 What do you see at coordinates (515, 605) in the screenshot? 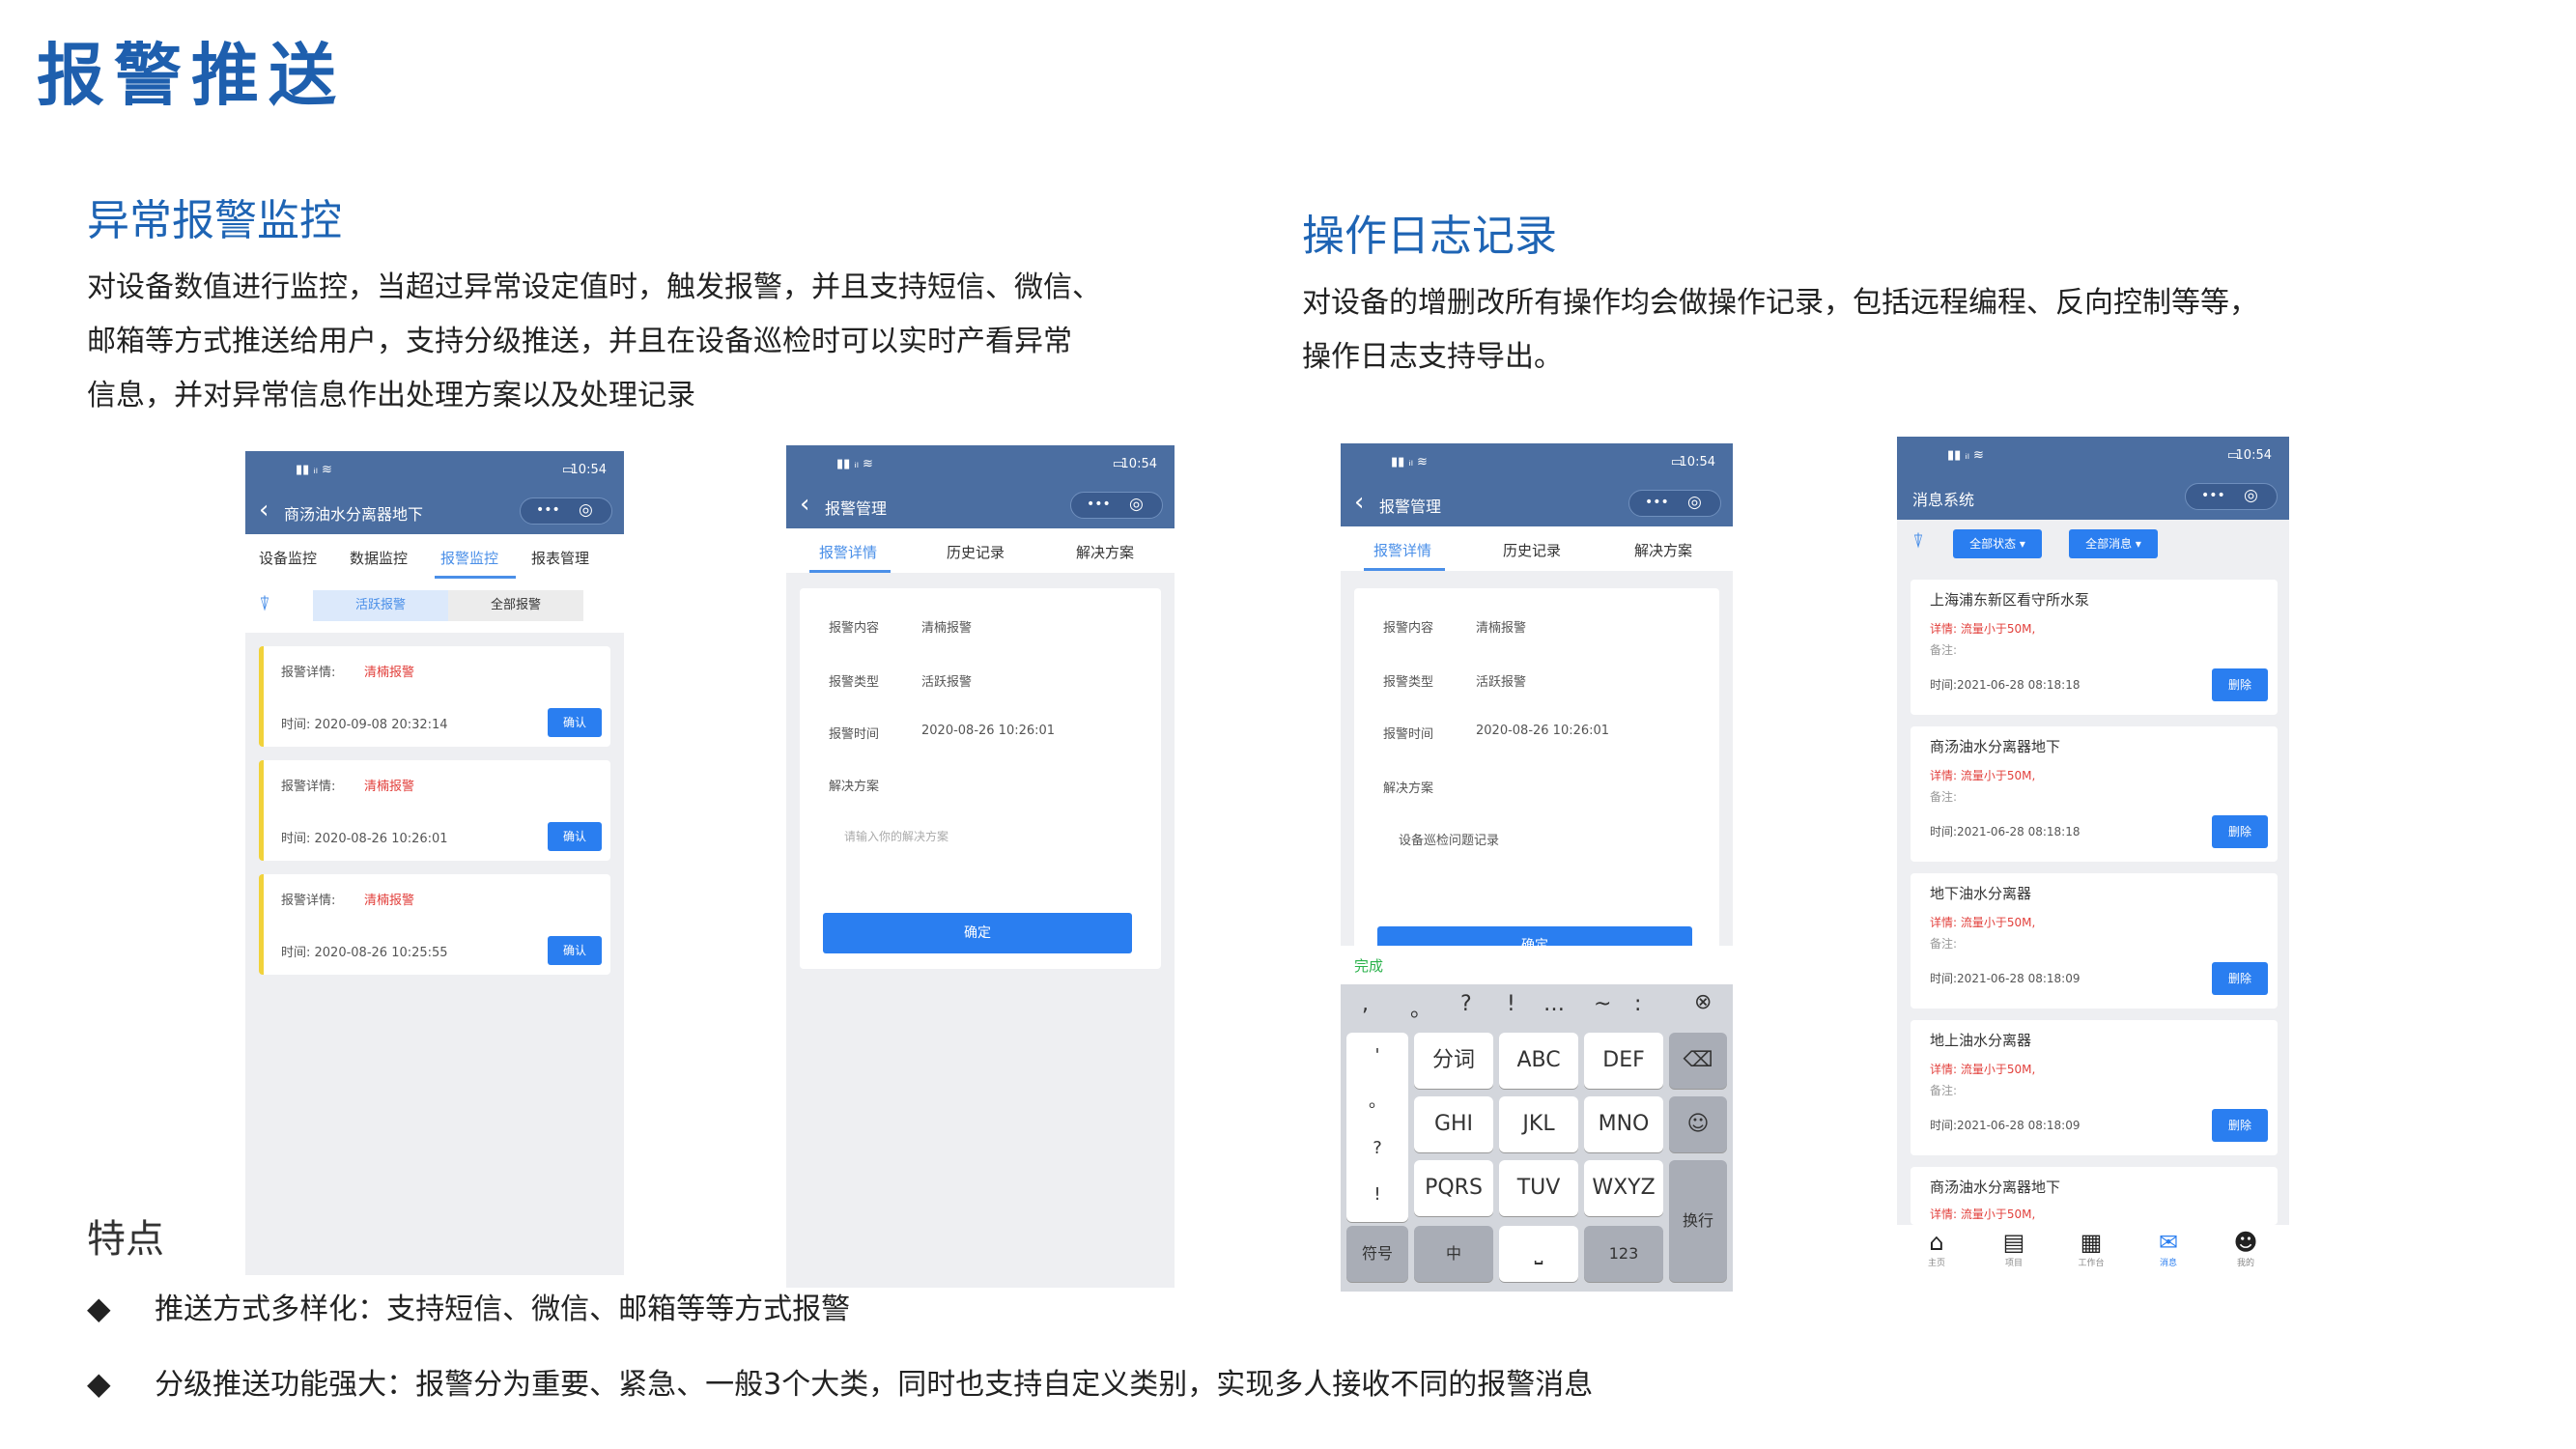
I see `toggle-all: 全部报警` at bounding box center [515, 605].